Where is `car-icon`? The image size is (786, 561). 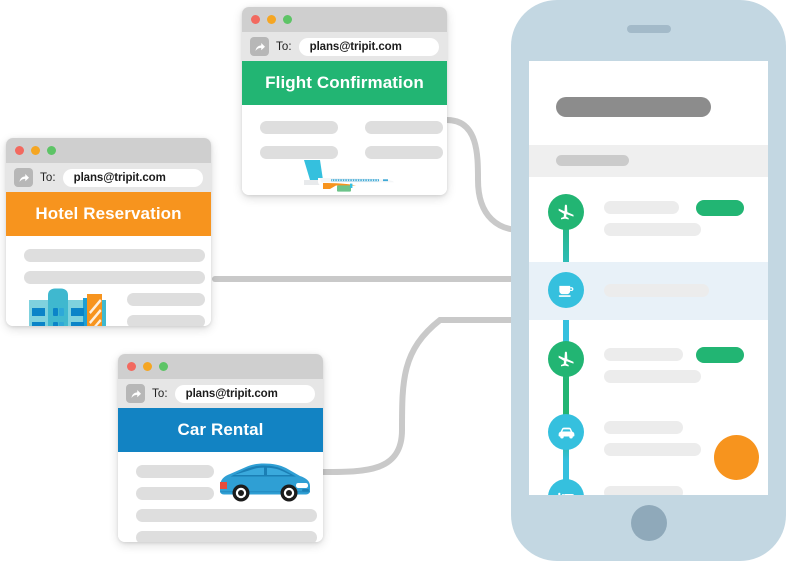 car-icon is located at coordinates (566, 432).